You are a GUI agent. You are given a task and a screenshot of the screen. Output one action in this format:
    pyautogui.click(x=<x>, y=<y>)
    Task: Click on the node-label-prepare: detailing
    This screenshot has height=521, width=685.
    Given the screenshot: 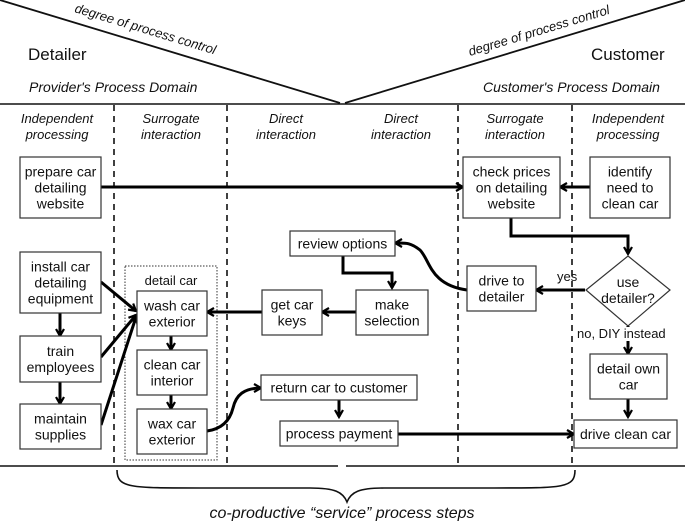 What is the action you would take?
    pyautogui.click(x=60, y=188)
    